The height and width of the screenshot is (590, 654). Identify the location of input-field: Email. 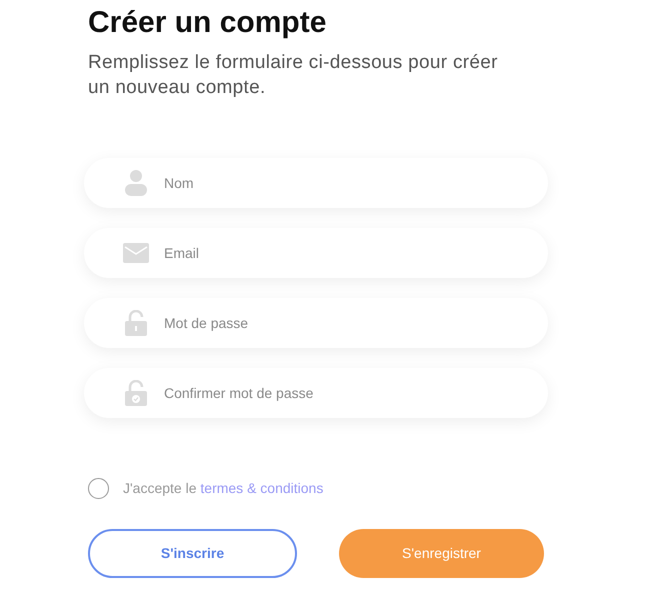
(316, 253).